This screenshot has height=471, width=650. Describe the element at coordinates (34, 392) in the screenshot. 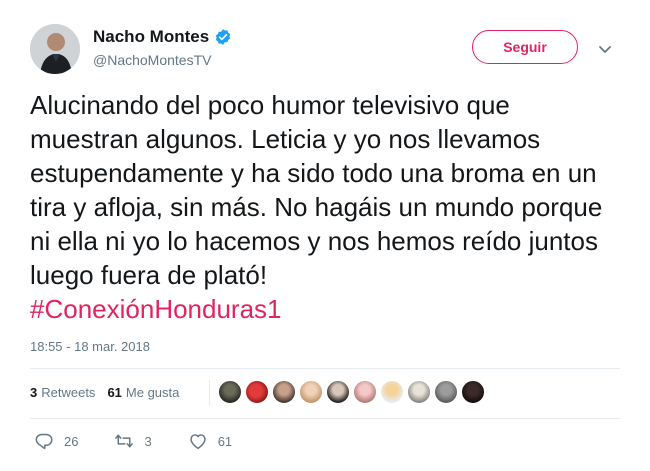

I see `retweets-count: 3` at that location.